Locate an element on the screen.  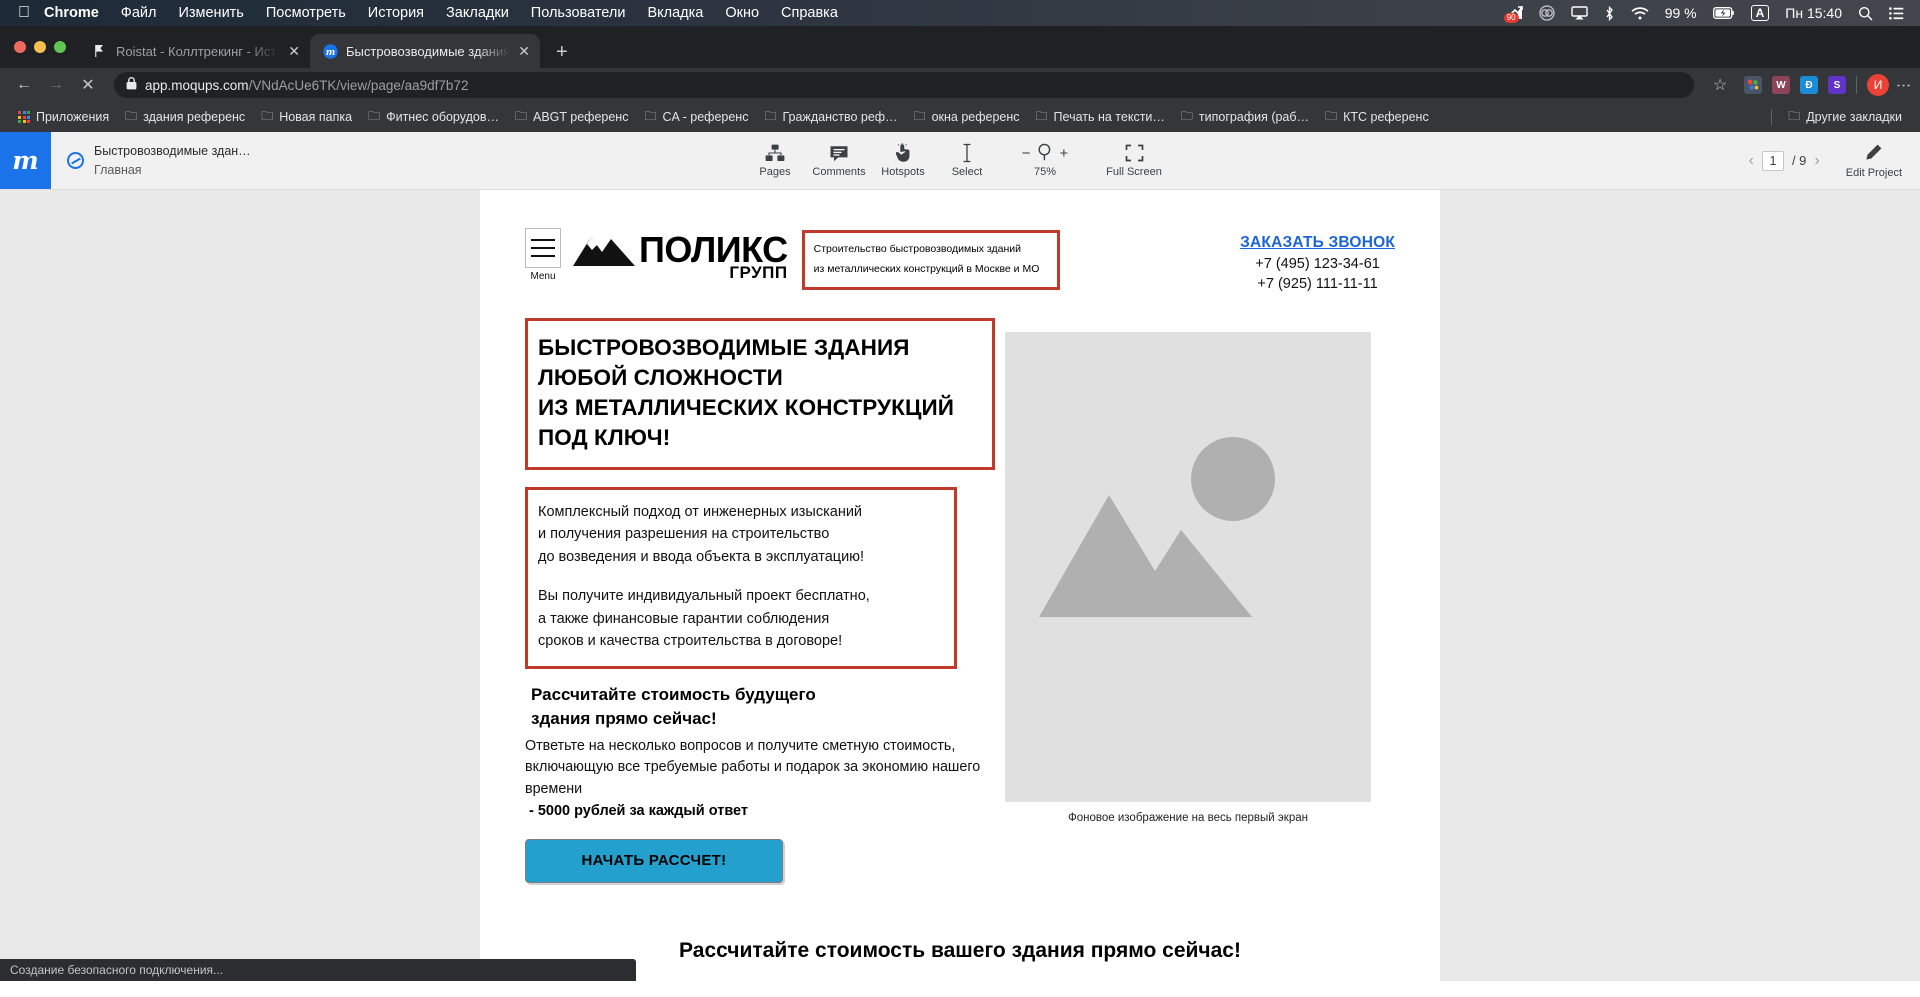
back-button: ← is located at coordinates (24, 85).